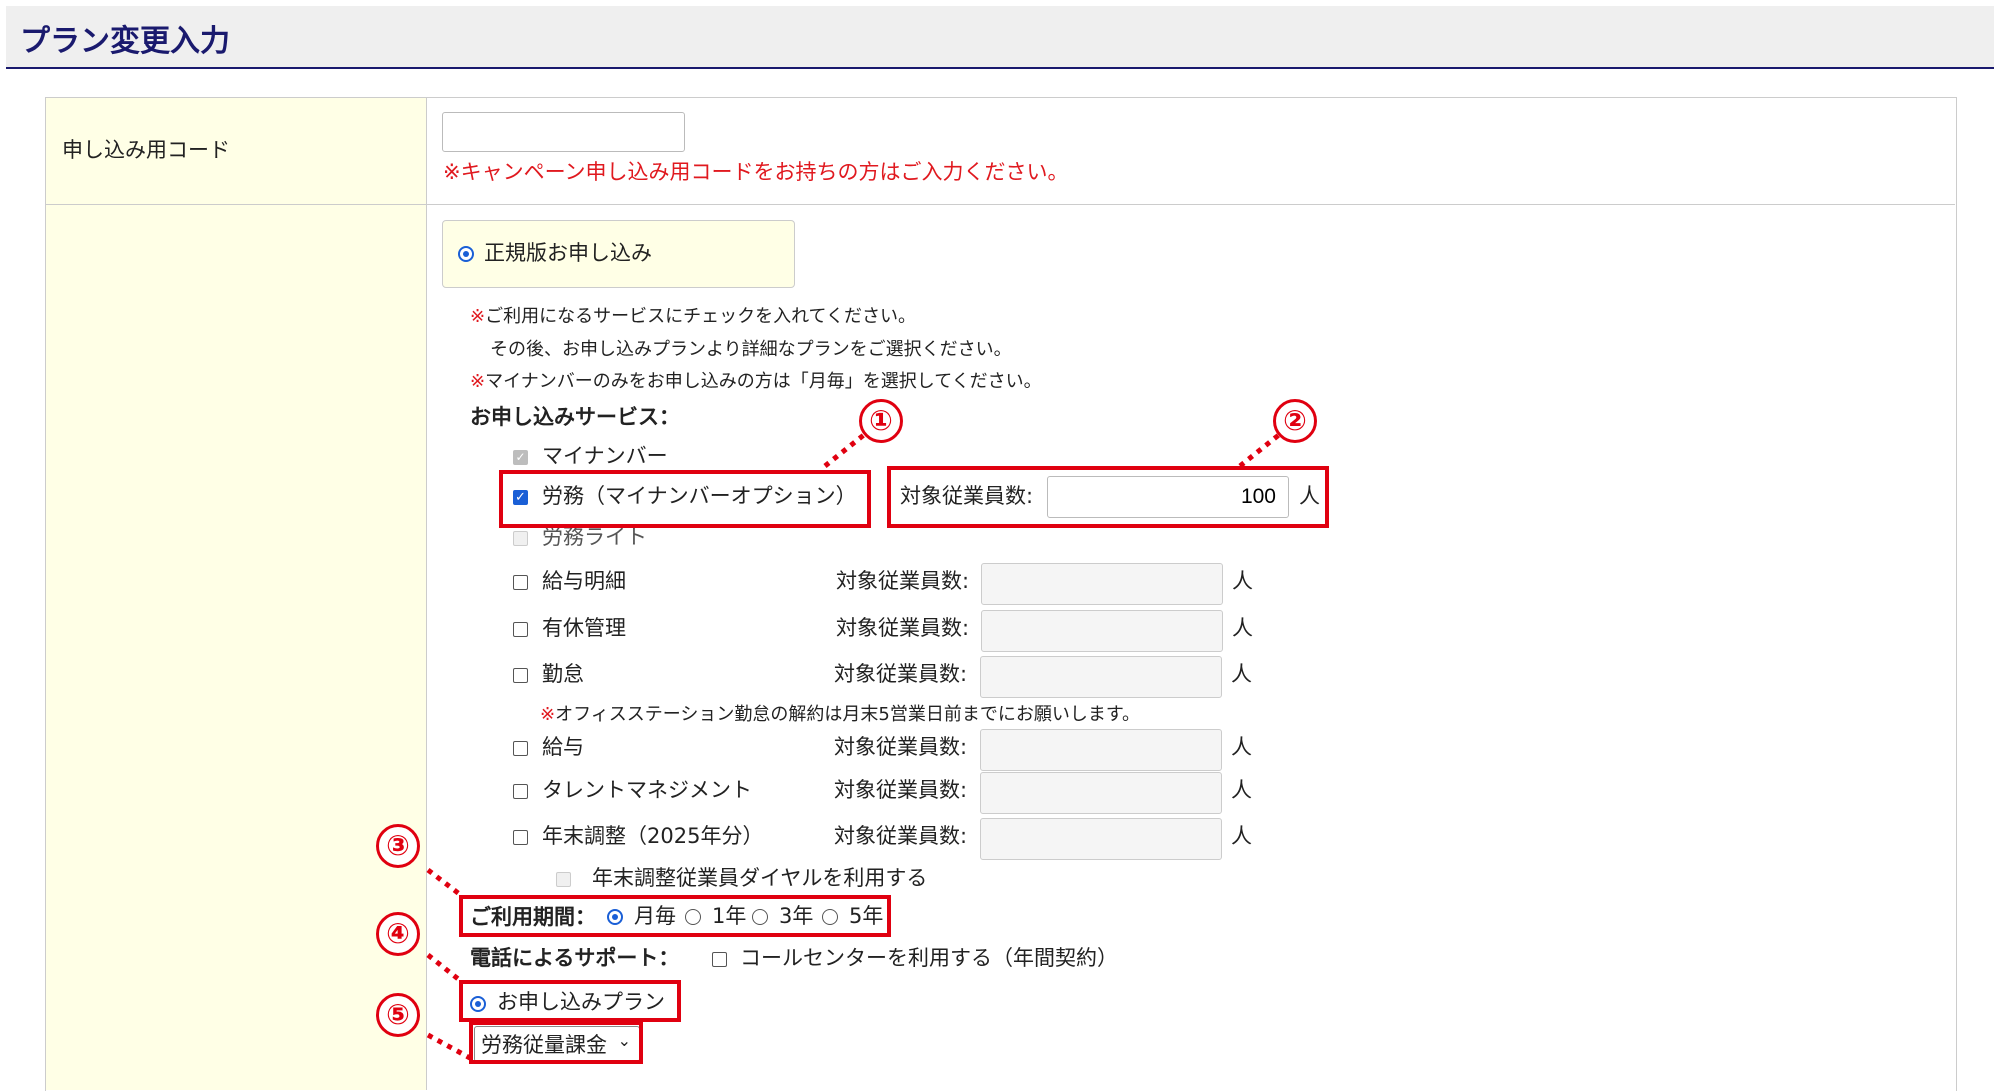  What do you see at coordinates (398, 846) in the screenshot?
I see `callout-3: ③` at bounding box center [398, 846].